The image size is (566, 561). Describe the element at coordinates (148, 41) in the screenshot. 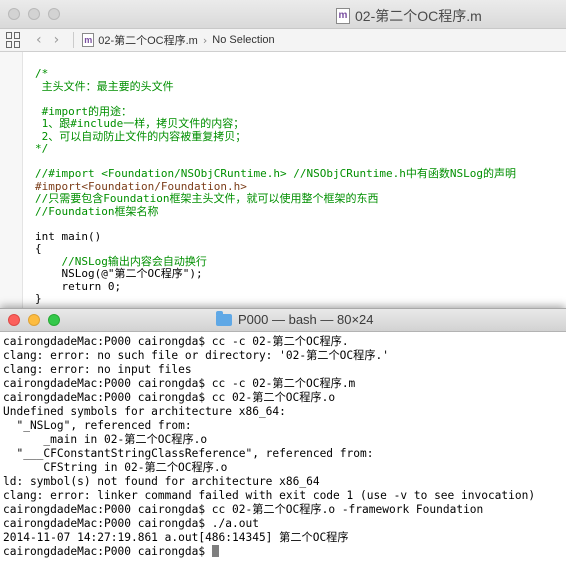

I see `jumpbar-file-name: 02-第二个OC程序.m` at that location.